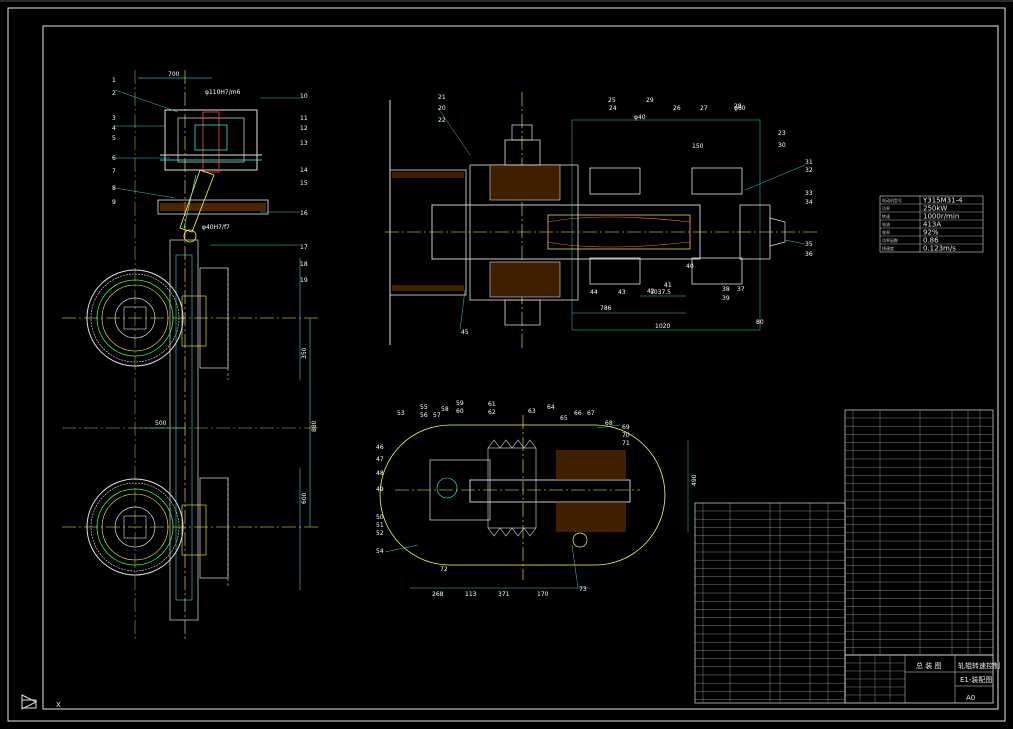  What do you see at coordinates (844, 556) in the screenshot?
I see `parts-list` at bounding box center [844, 556].